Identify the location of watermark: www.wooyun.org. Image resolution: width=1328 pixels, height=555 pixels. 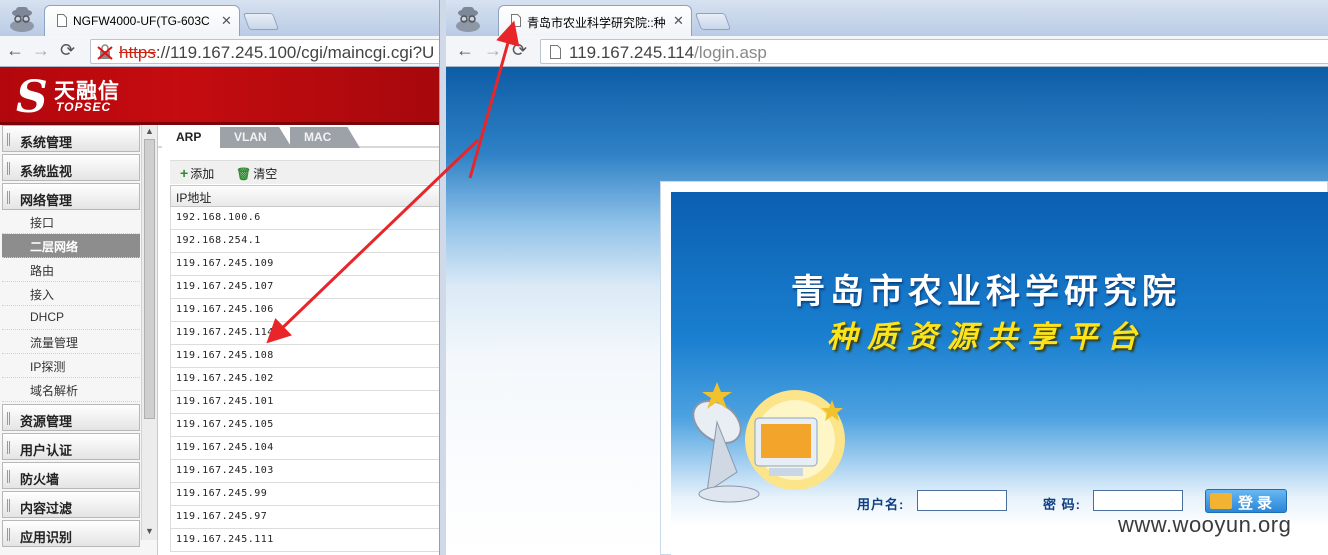
(1205, 524).